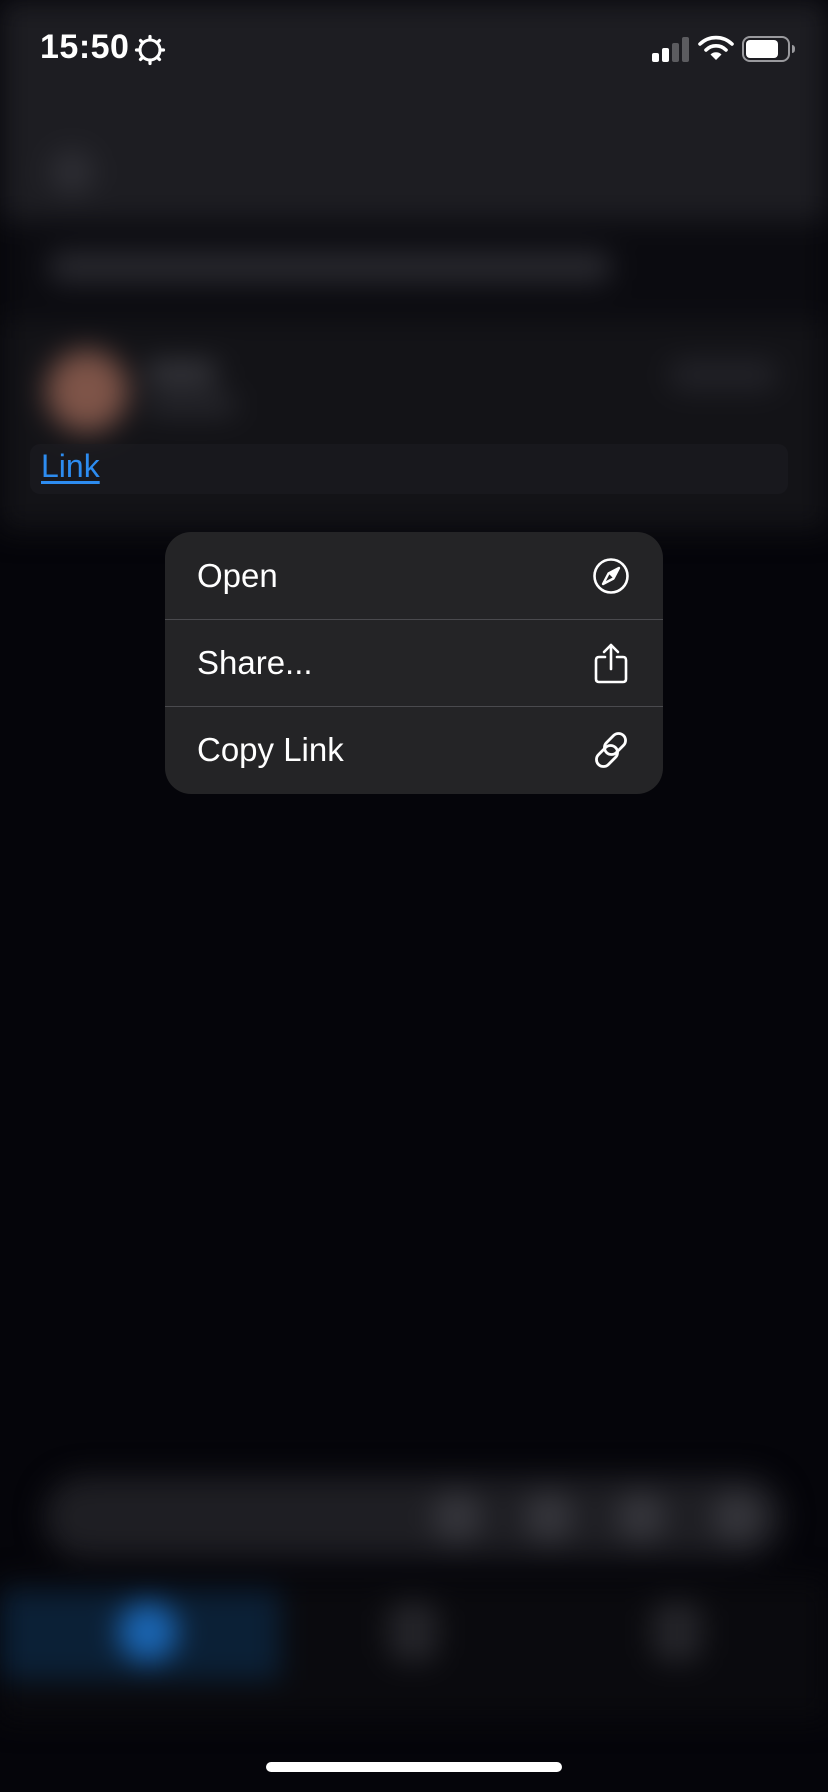 The height and width of the screenshot is (1792, 828). I want to click on menu-item-open: Open, so click(414, 575).